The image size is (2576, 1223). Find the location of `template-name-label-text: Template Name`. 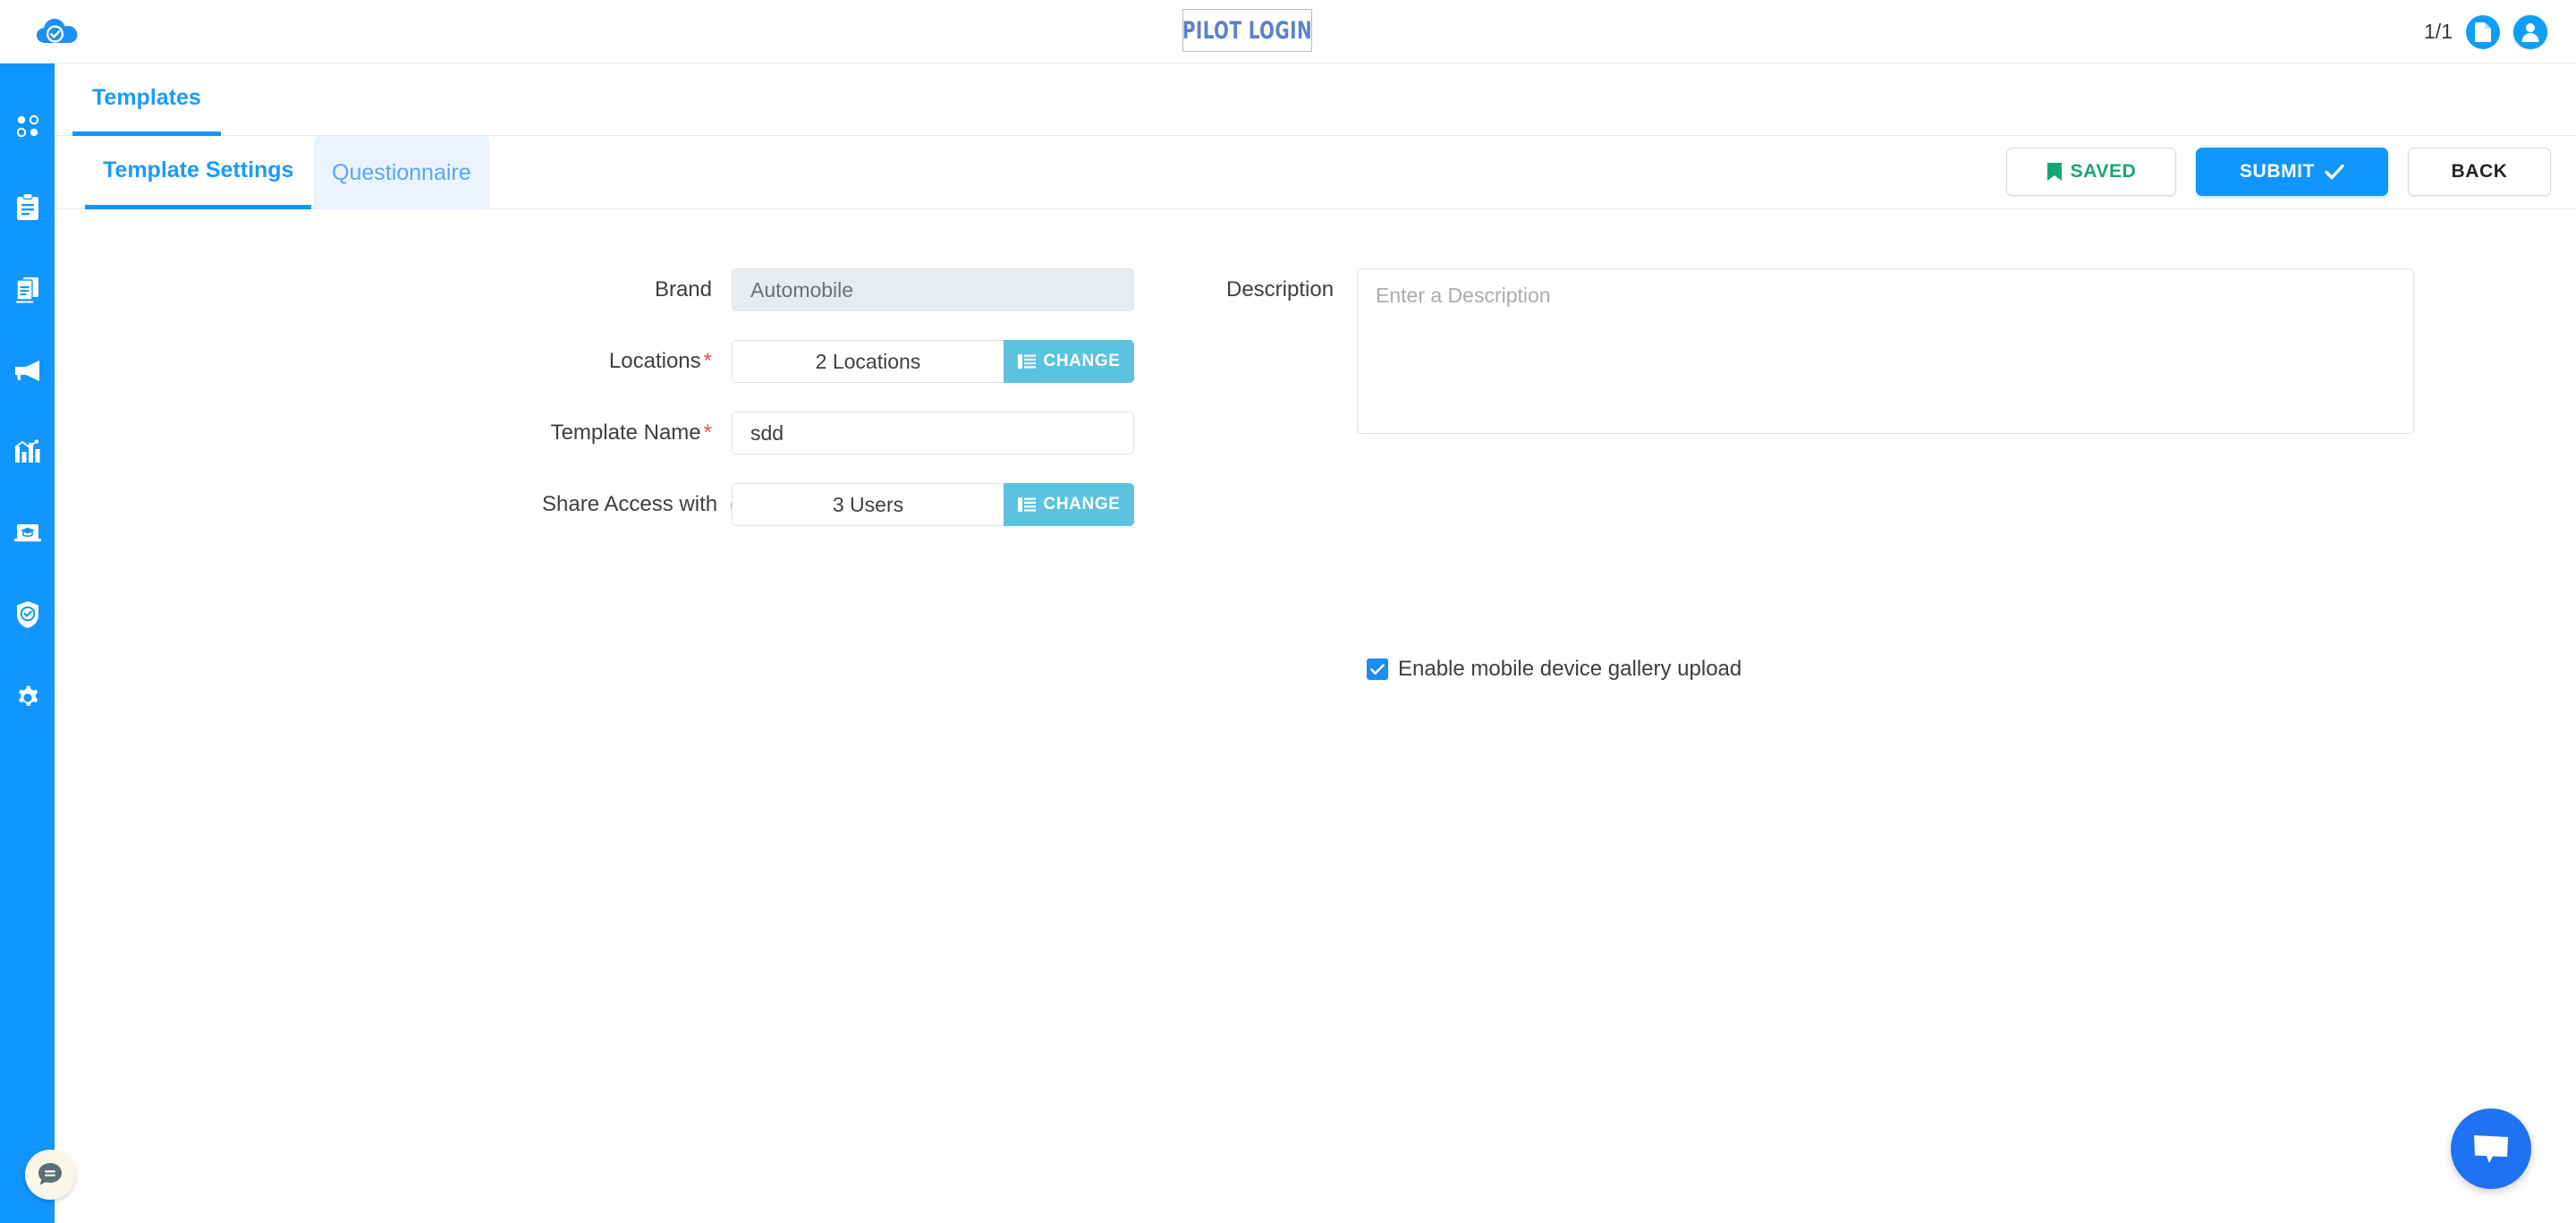

template-name-label-text: Template Name is located at coordinates (625, 432).